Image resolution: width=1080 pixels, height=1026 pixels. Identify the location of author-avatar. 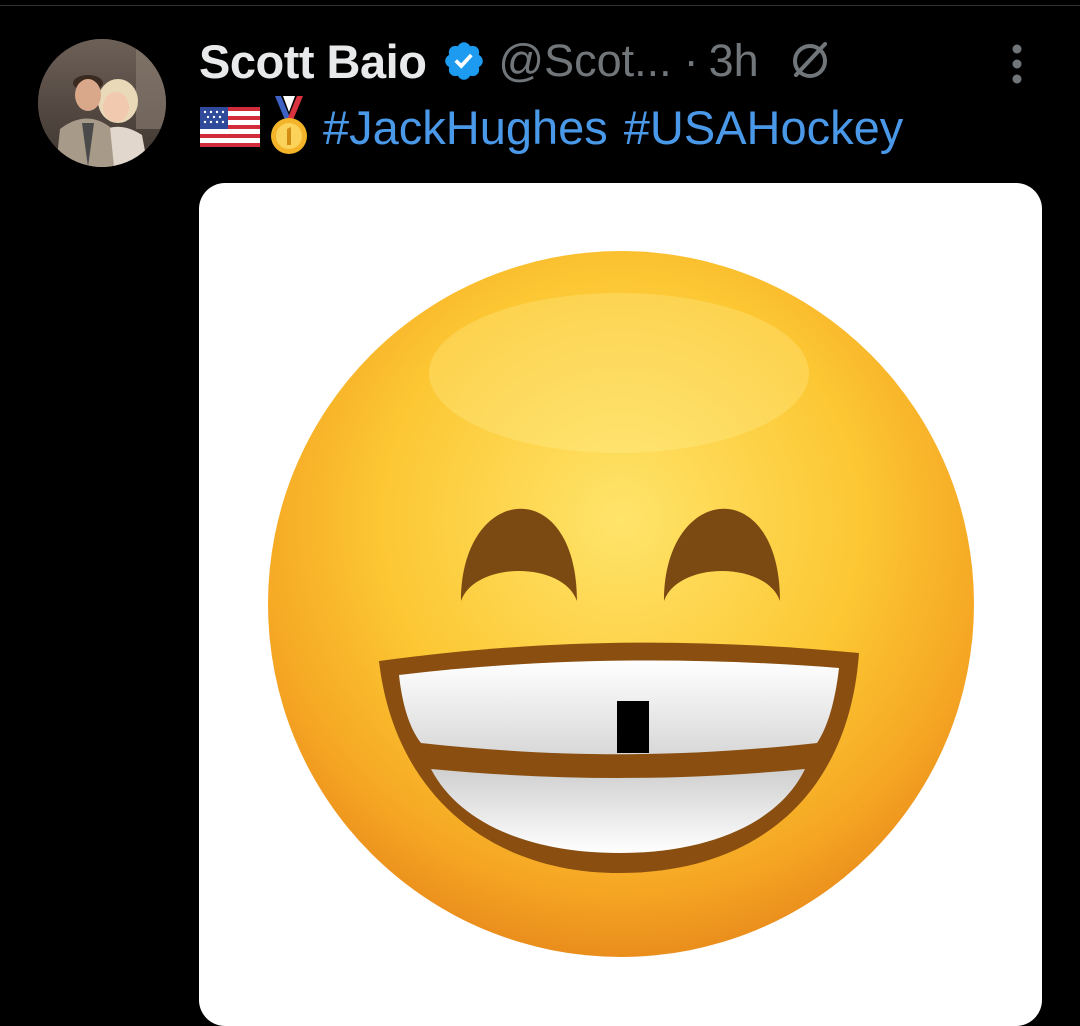
(102, 103).